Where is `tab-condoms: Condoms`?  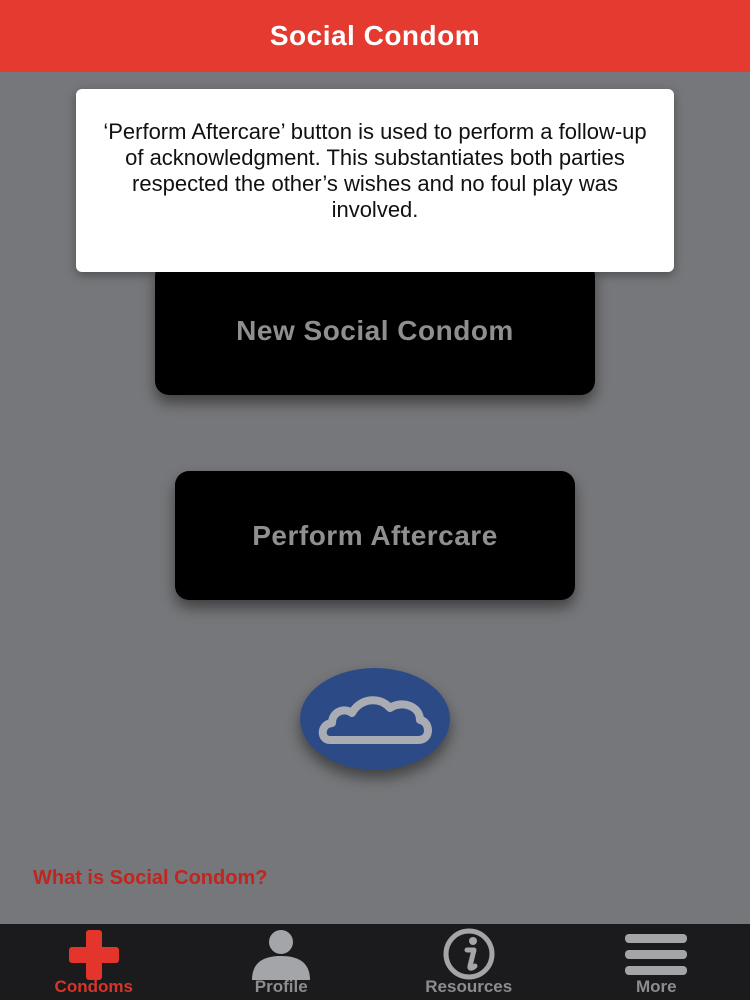 tab-condoms: Condoms is located at coordinates (94, 962).